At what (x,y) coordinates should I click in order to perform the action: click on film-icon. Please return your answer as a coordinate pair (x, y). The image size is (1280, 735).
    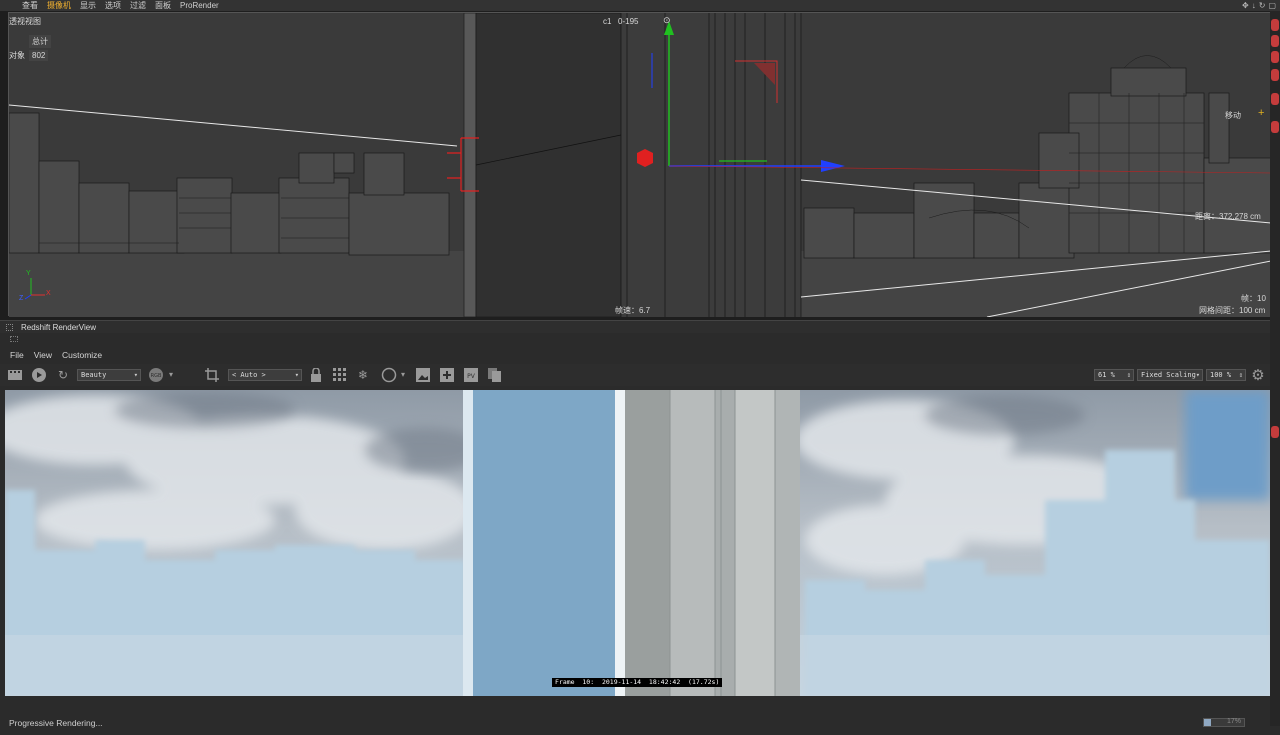
    Looking at the image, I should click on (15, 374).